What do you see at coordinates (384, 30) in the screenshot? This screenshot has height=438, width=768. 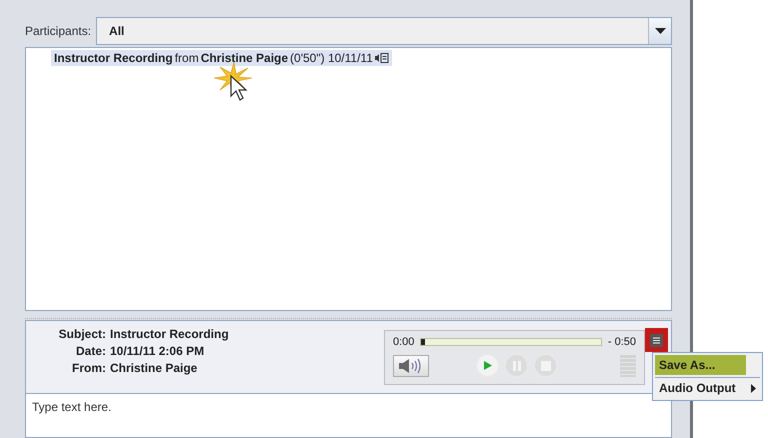 I see `participants-dropdown: All` at bounding box center [384, 30].